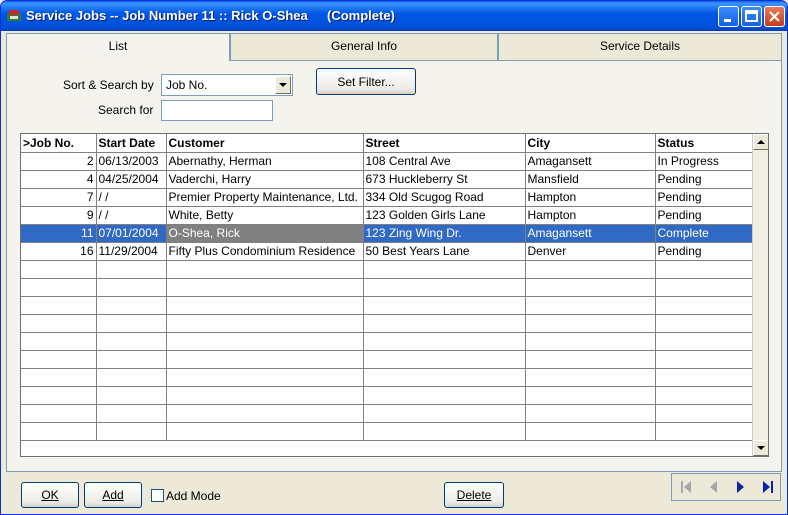  I want to click on ok-button: OK, so click(50, 495).